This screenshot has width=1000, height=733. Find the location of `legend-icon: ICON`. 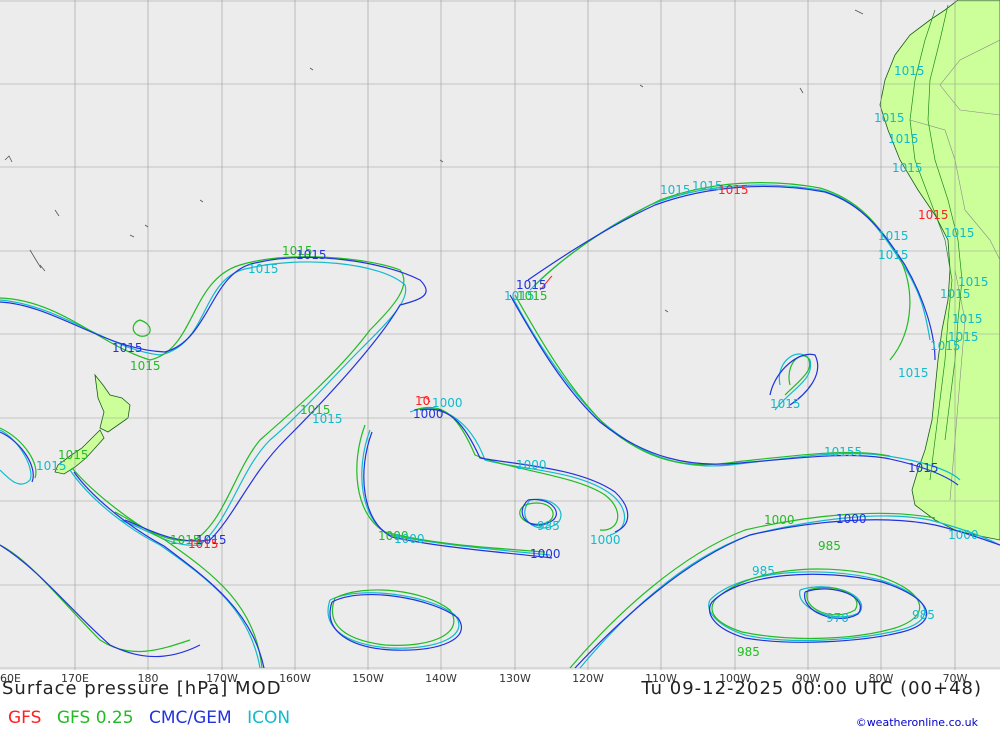

legend-icon: ICON is located at coordinates (268, 718).